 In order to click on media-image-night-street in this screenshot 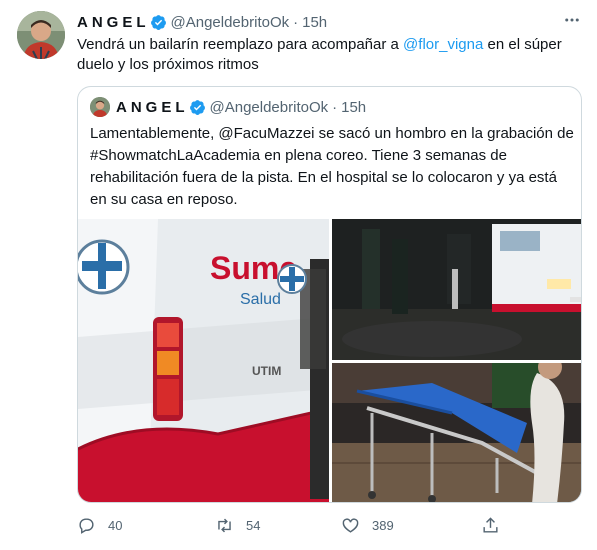, I will do `click(456, 289)`.